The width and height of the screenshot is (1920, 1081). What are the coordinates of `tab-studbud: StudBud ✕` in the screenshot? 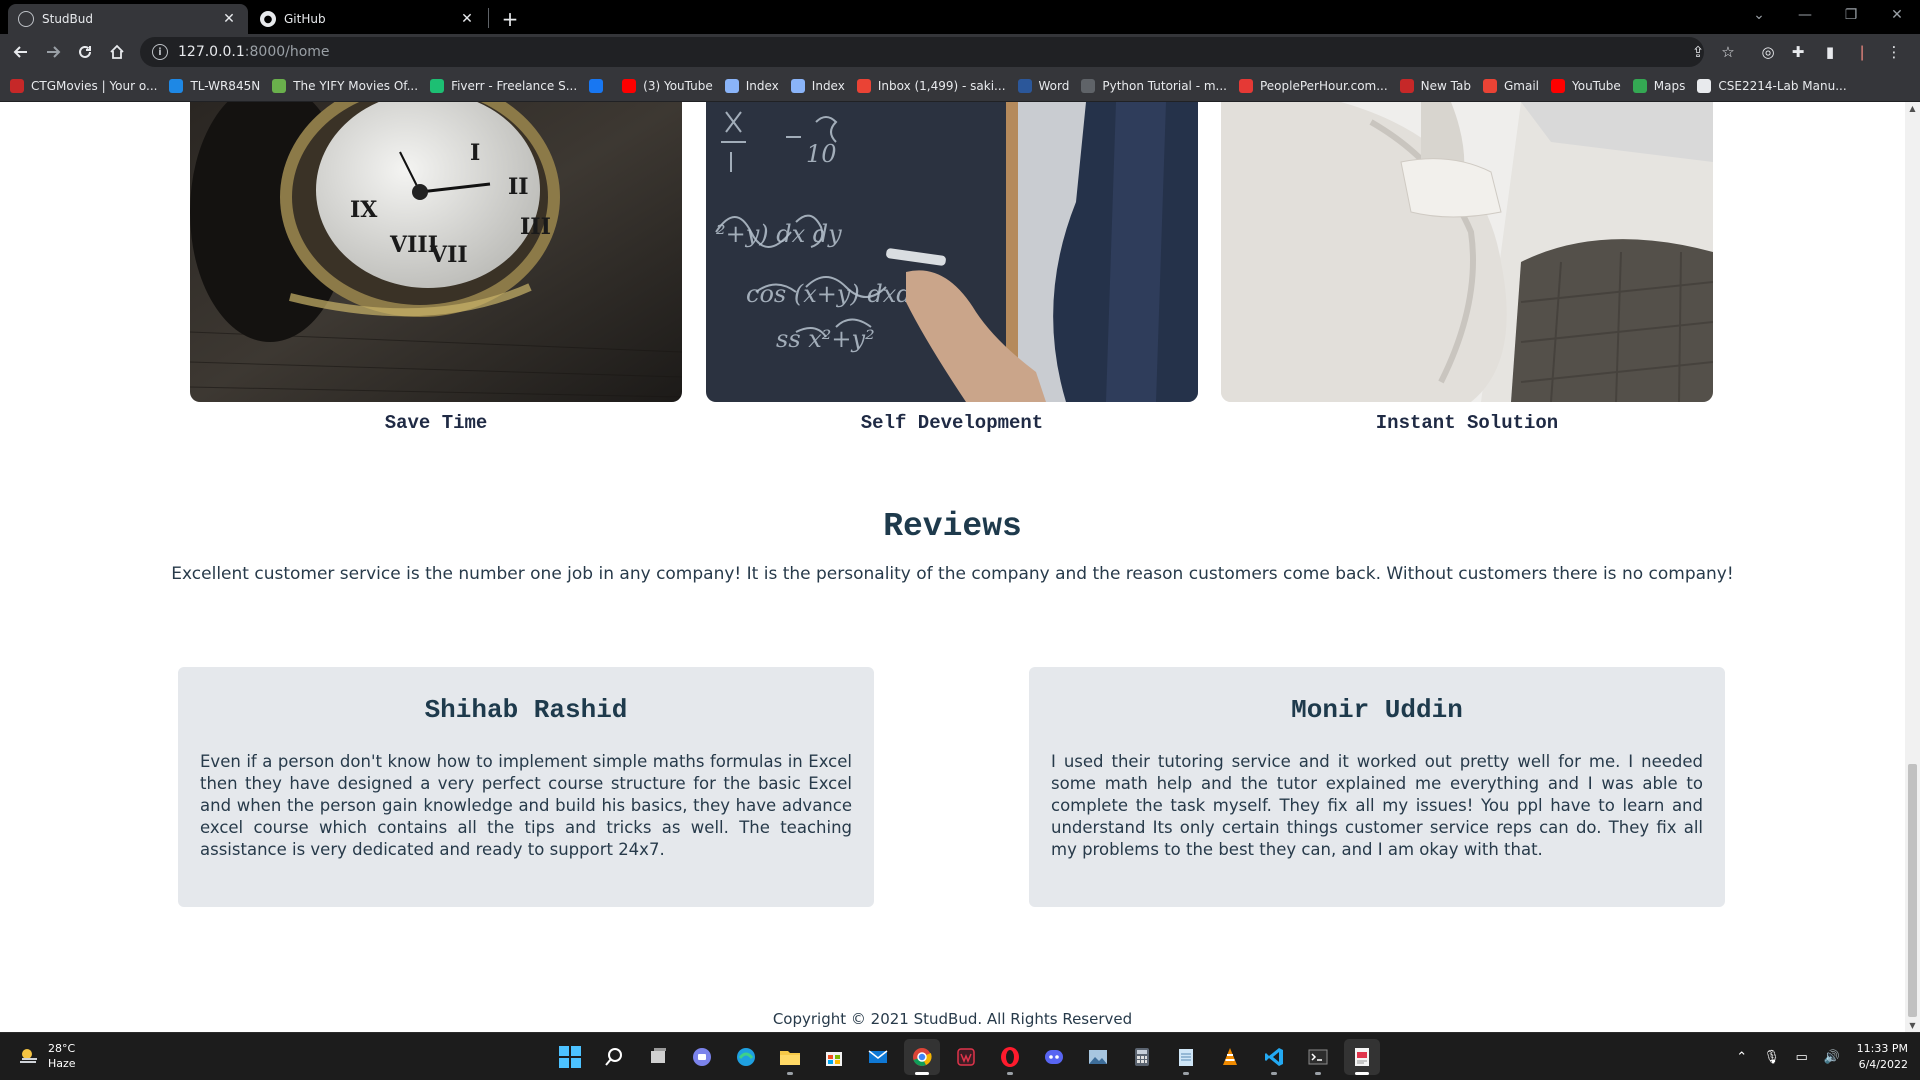 It's located at (128, 19).